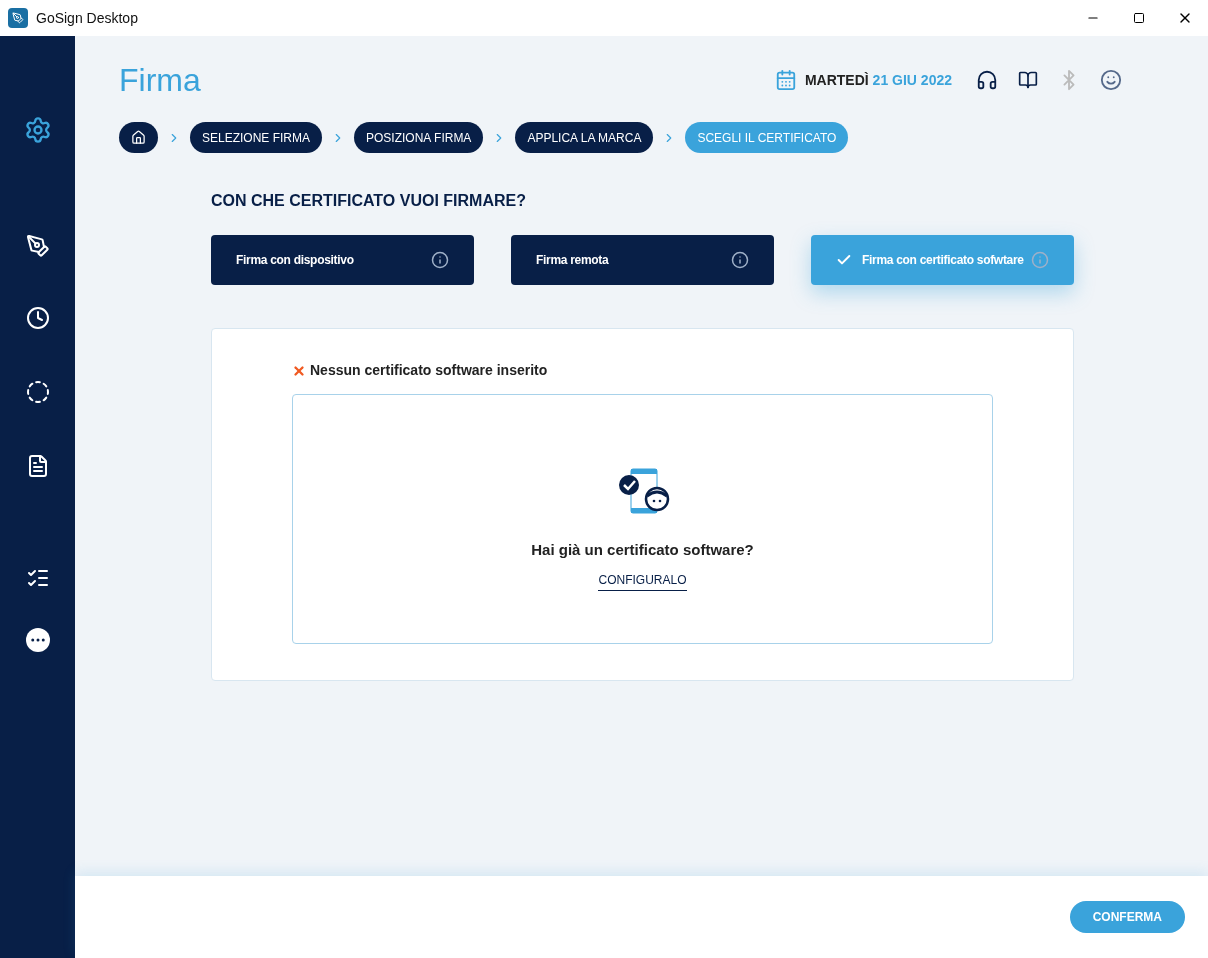  What do you see at coordinates (369, 201) in the screenshot?
I see `question-heading: CON CHE CERTIFICATO VUOI FIRMARE?` at bounding box center [369, 201].